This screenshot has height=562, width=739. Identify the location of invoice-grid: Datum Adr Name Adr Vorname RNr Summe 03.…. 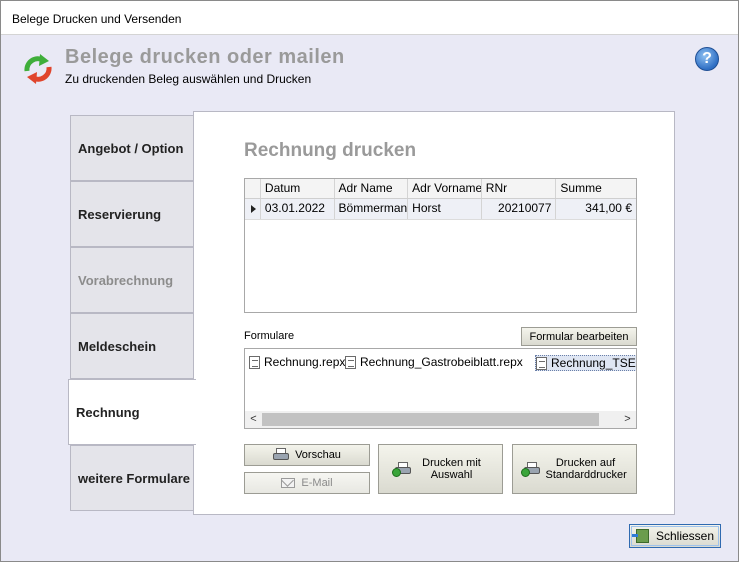
(440, 245).